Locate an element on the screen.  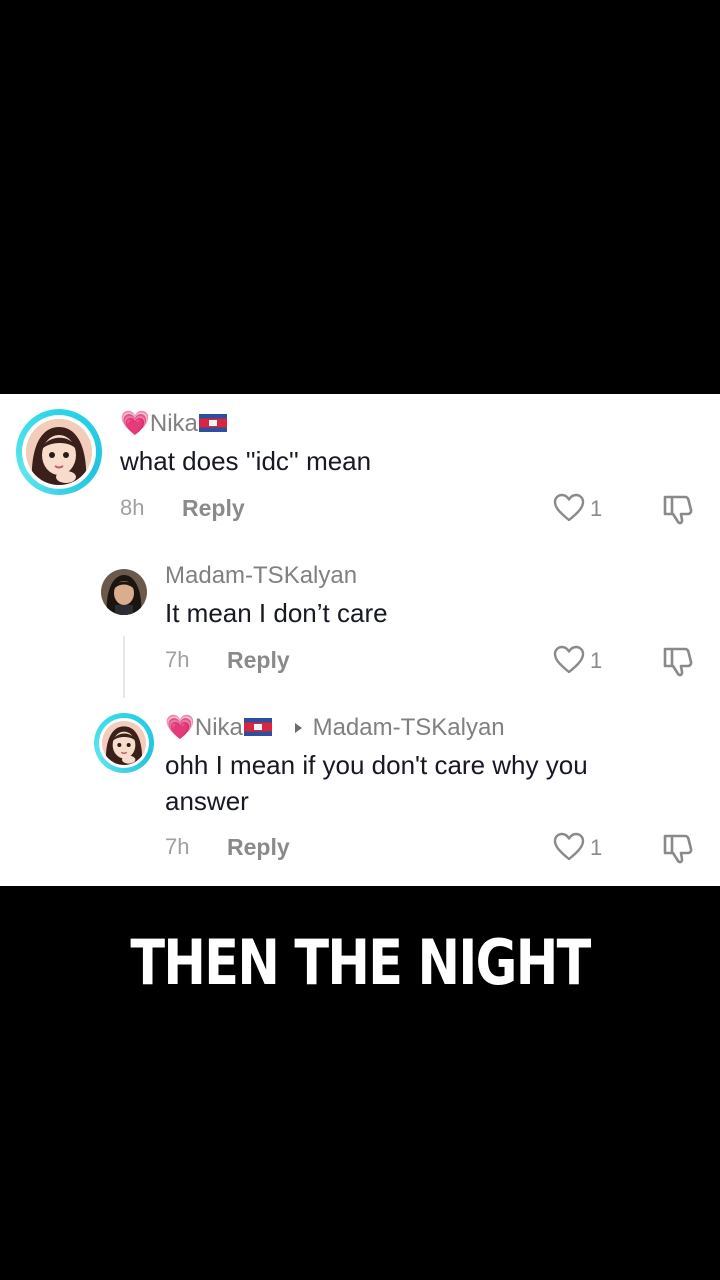
comment-username: Madam-TSKalyan is located at coordinates (261, 576).